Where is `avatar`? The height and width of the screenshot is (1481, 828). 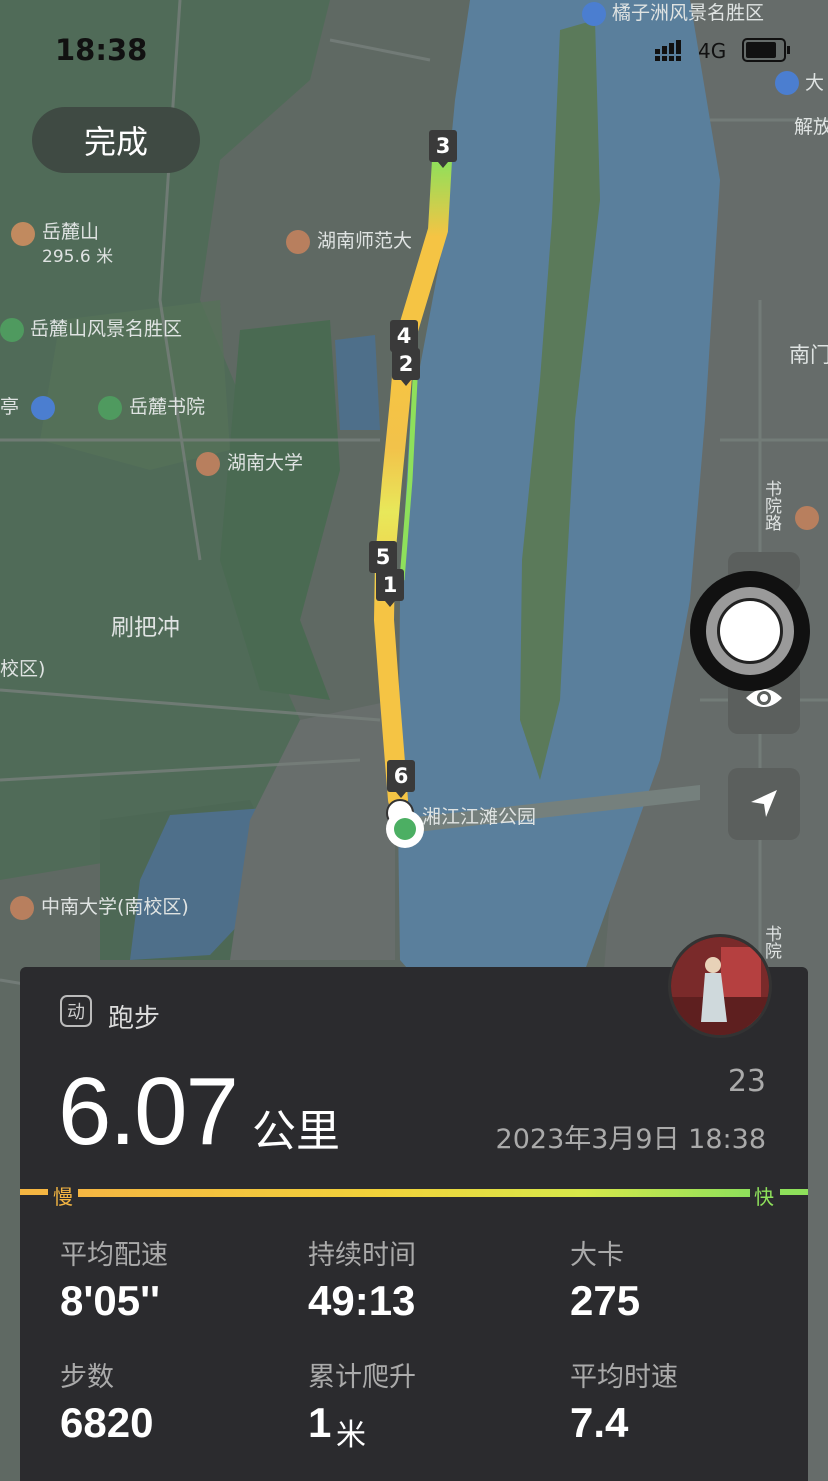 avatar is located at coordinates (720, 986).